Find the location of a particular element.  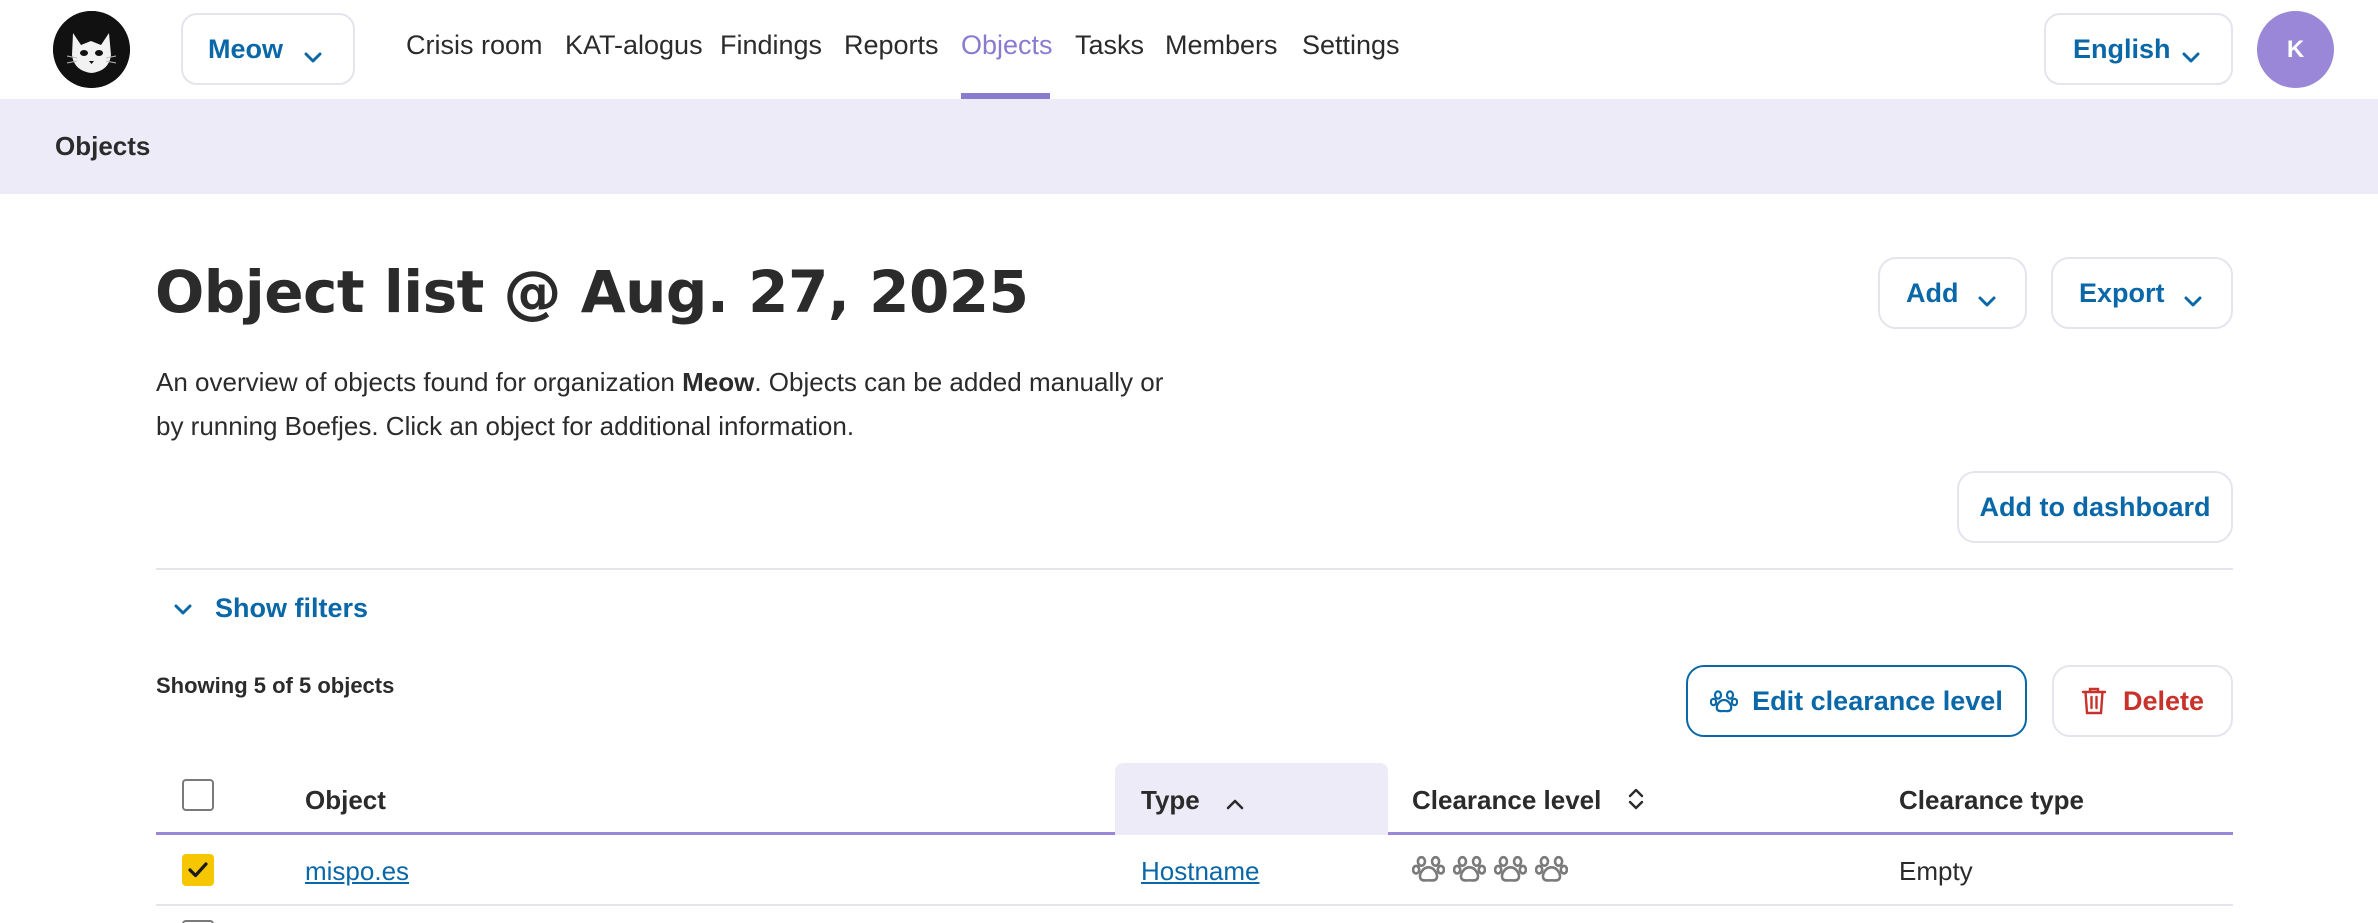

export-button-label: Export is located at coordinates (2122, 292).